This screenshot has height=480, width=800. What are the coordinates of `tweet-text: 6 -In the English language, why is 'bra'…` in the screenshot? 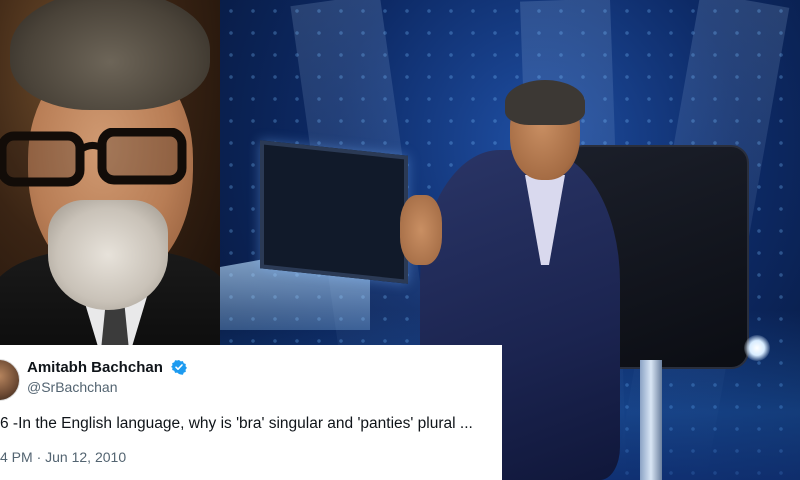 It's located at (236, 423).